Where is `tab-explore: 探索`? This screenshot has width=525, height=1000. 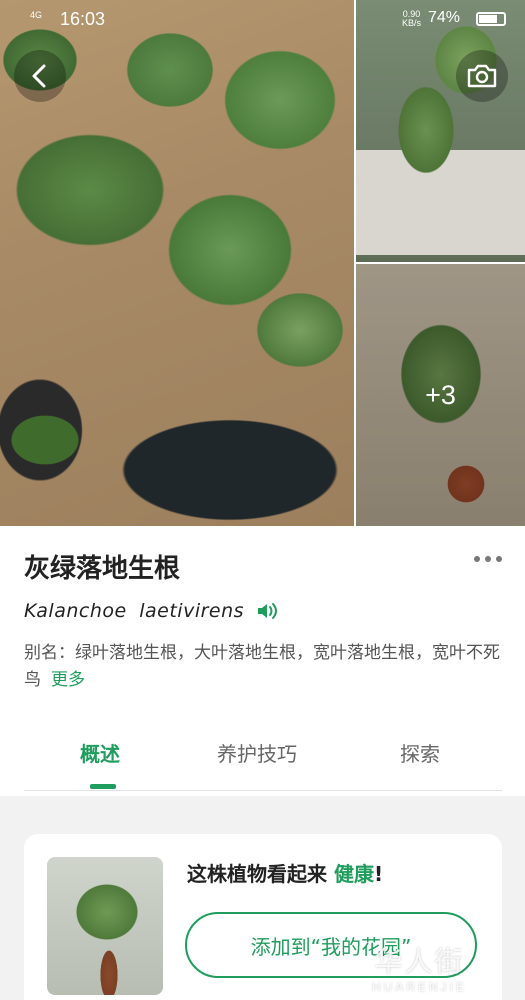 tab-explore: 探索 is located at coordinates (420, 752).